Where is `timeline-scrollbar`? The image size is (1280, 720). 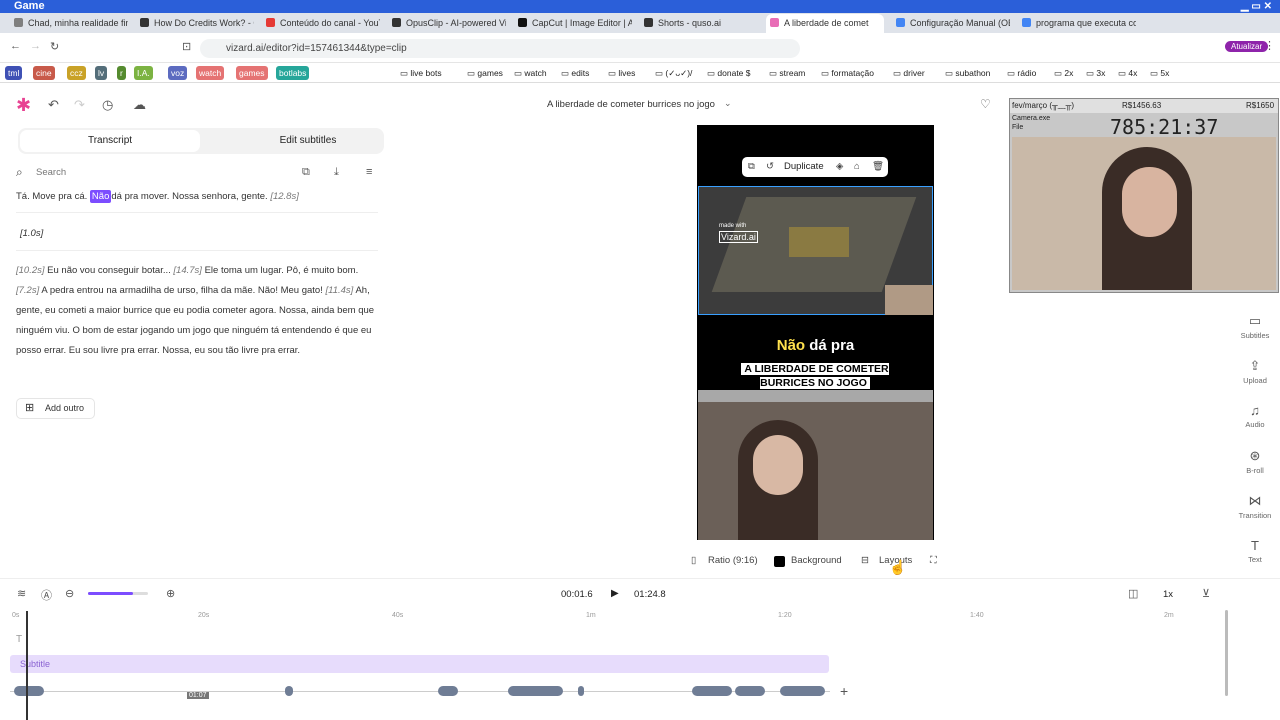
timeline-scrollbar is located at coordinates (1226, 653).